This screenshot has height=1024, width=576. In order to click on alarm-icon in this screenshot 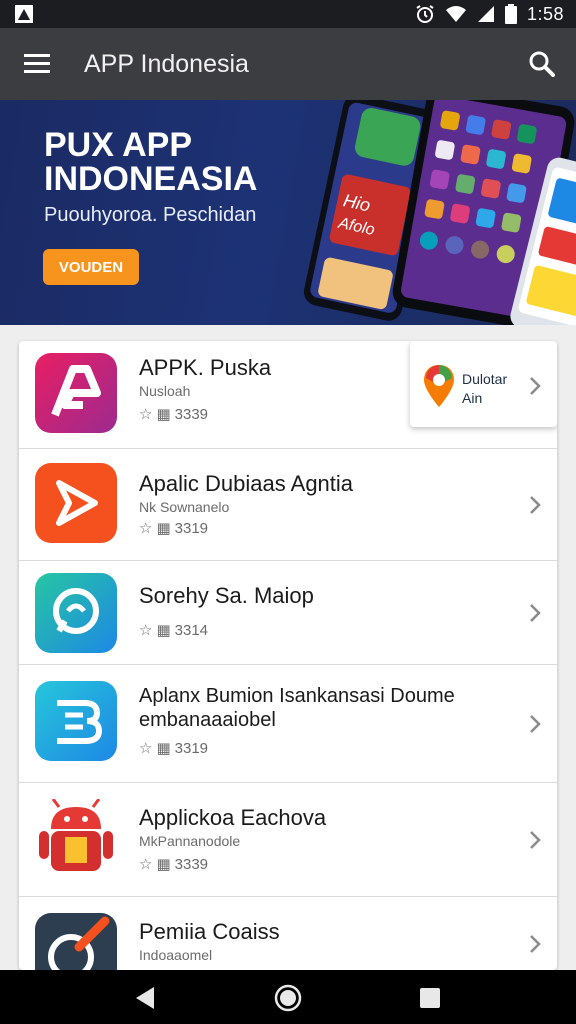, I will do `click(425, 14)`.